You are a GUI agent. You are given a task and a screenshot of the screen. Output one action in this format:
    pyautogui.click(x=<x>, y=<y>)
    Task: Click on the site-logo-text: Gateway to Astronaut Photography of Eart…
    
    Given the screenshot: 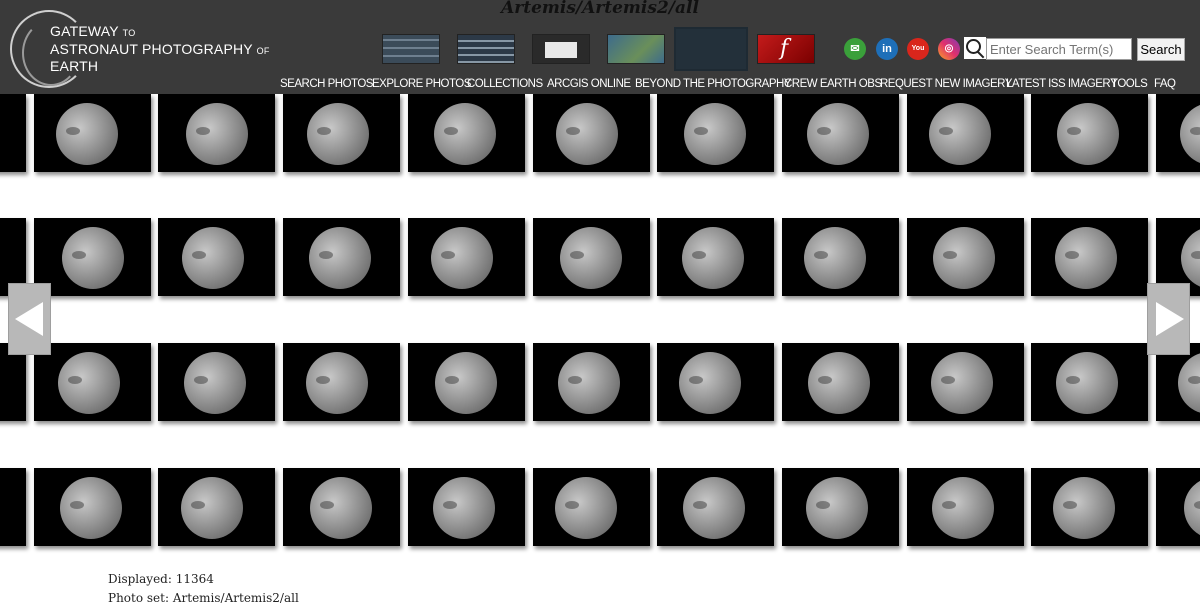 What is the action you would take?
    pyautogui.click(x=160, y=49)
    